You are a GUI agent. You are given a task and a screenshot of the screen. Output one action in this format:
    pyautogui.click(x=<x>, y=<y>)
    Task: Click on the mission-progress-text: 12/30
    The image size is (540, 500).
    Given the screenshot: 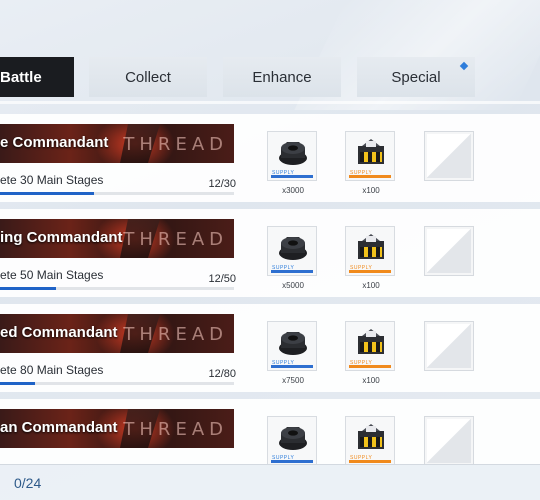 What is the action you would take?
    pyautogui.click(x=222, y=184)
    